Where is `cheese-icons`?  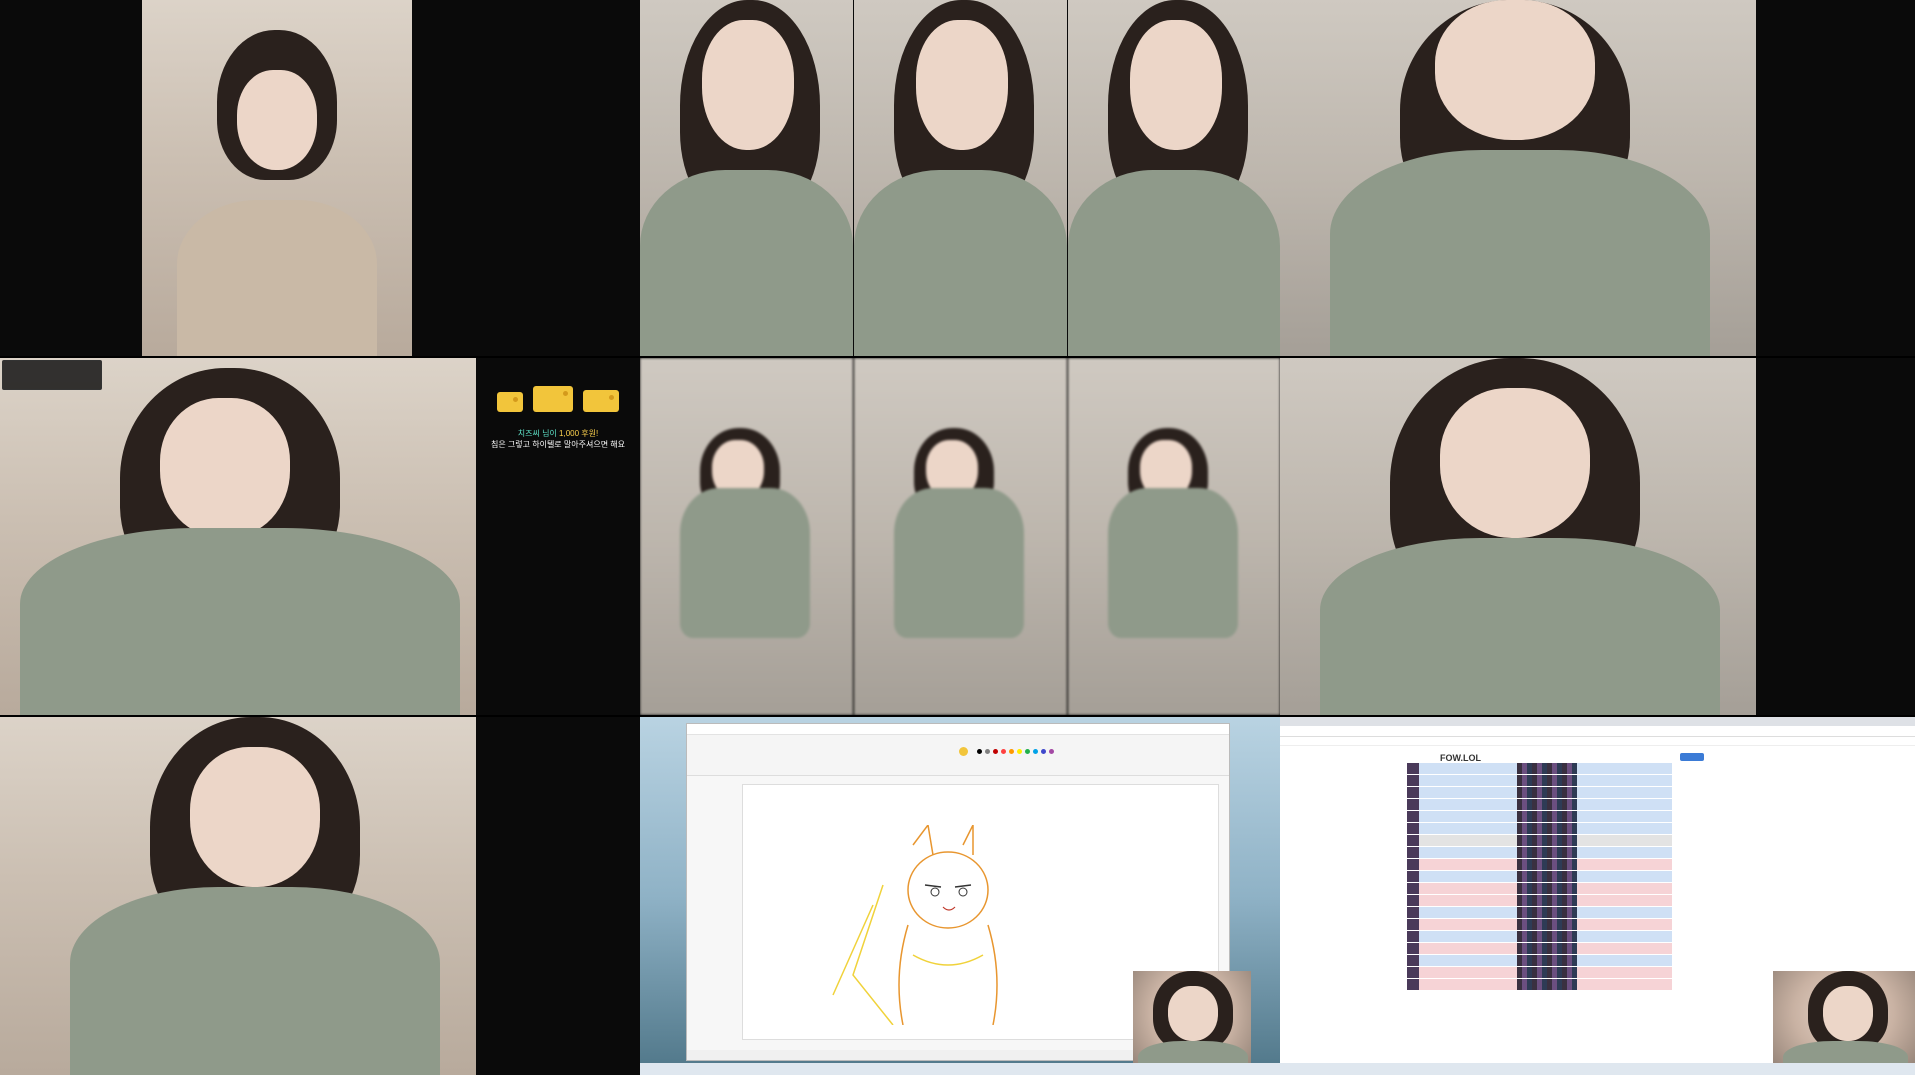
cheese-icons is located at coordinates (558, 400).